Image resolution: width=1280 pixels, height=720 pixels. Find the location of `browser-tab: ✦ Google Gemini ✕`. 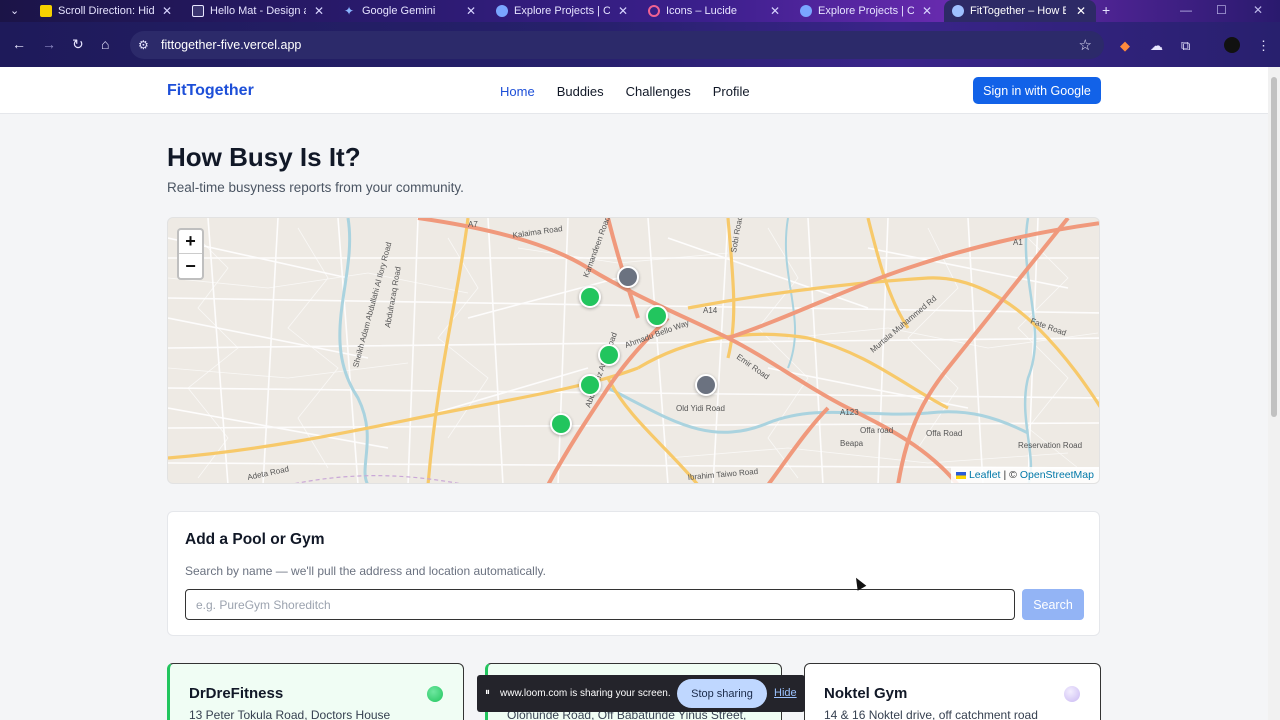

browser-tab: ✦ Google Gemini ✕ is located at coordinates (411, 11).